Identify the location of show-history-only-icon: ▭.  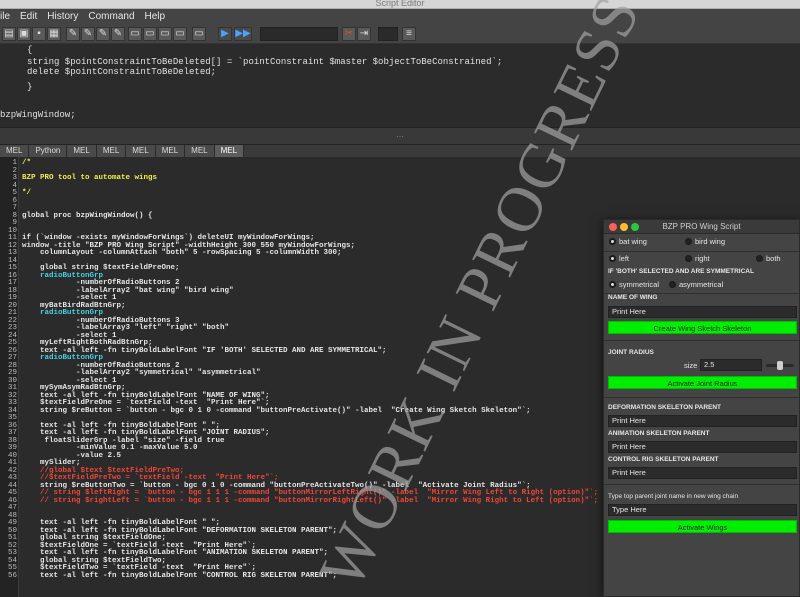
(135, 34).